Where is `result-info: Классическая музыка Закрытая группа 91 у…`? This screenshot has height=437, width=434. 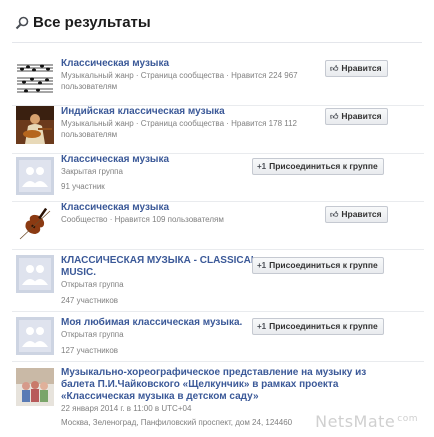 result-info: Классическая музыка Закрытая группа 91 у… is located at coordinates (115, 173).